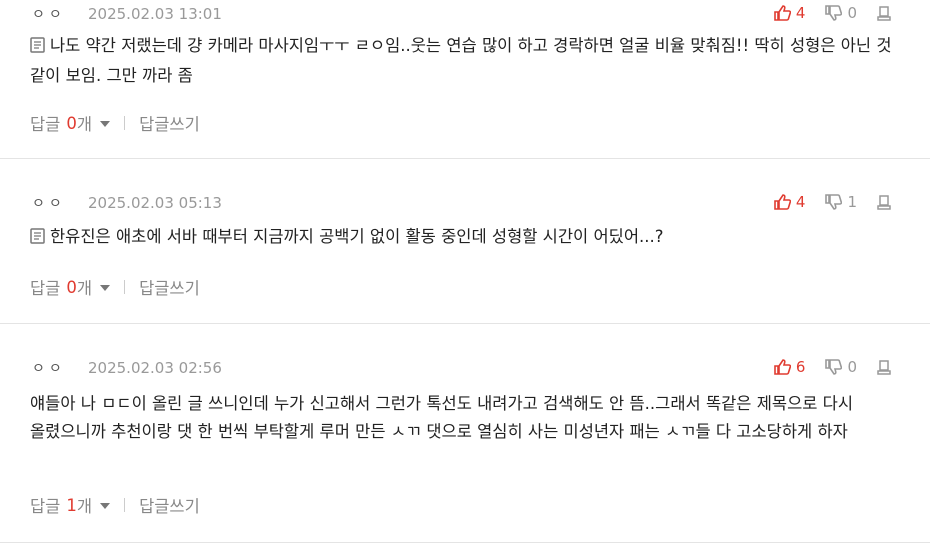  I want to click on downvote-button: 1, so click(841, 202).